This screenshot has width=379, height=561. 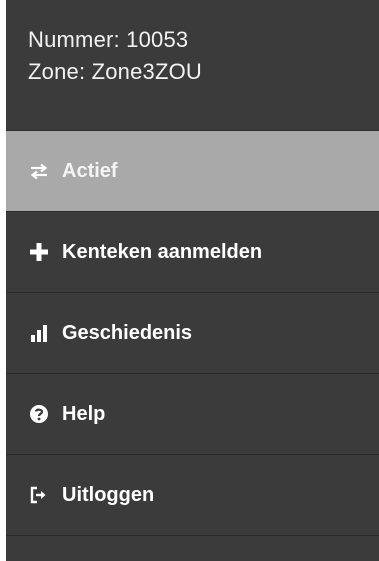 I want to click on menu-item-label: Help, so click(x=84, y=413).